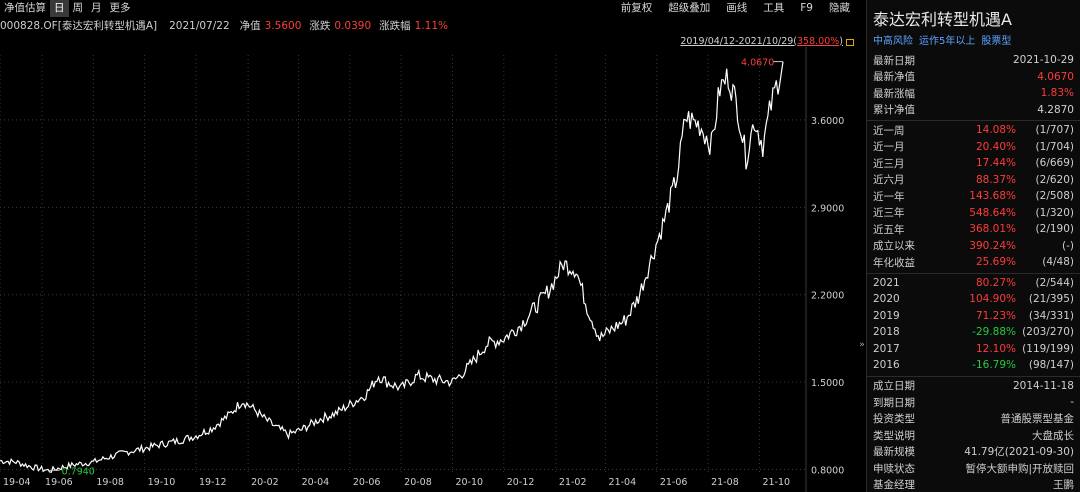 Image resolution: width=1080 pixels, height=492 pixels. What do you see at coordinates (469, 482) in the screenshot?
I see `x-tick-label: 20-10` at bounding box center [469, 482].